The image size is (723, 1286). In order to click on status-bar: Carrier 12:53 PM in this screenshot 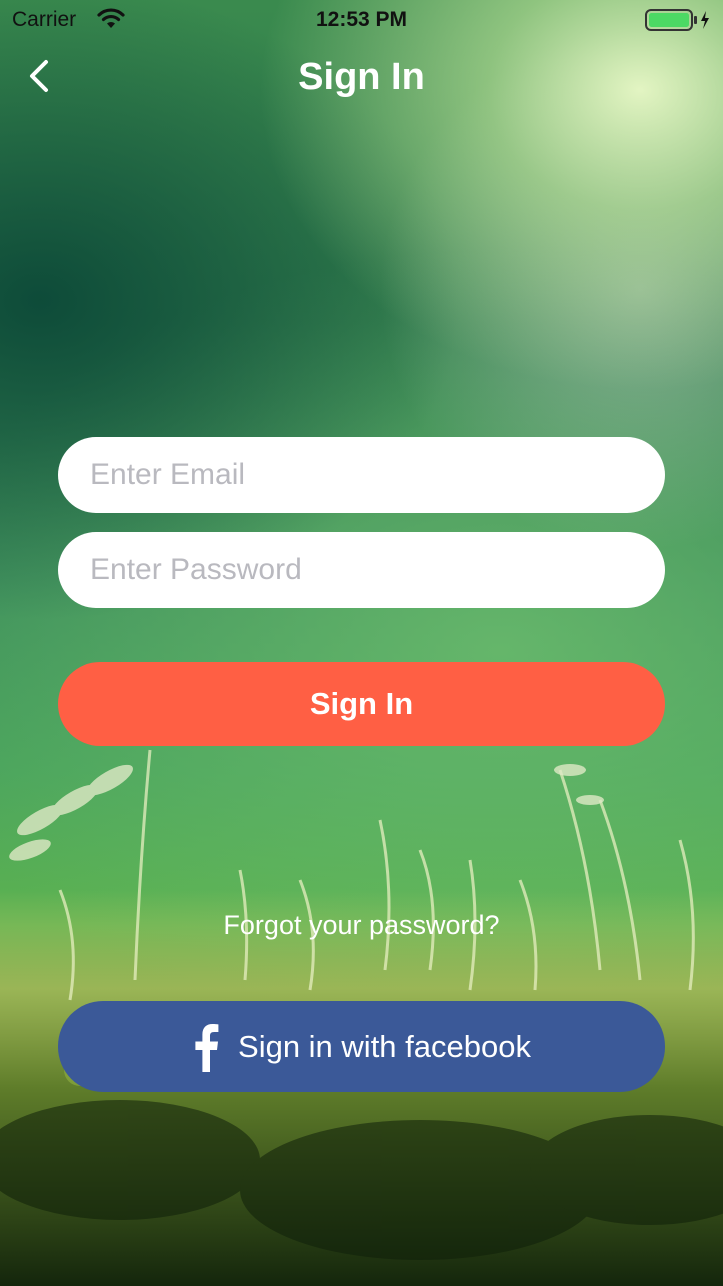, I will do `click(361, 20)`.